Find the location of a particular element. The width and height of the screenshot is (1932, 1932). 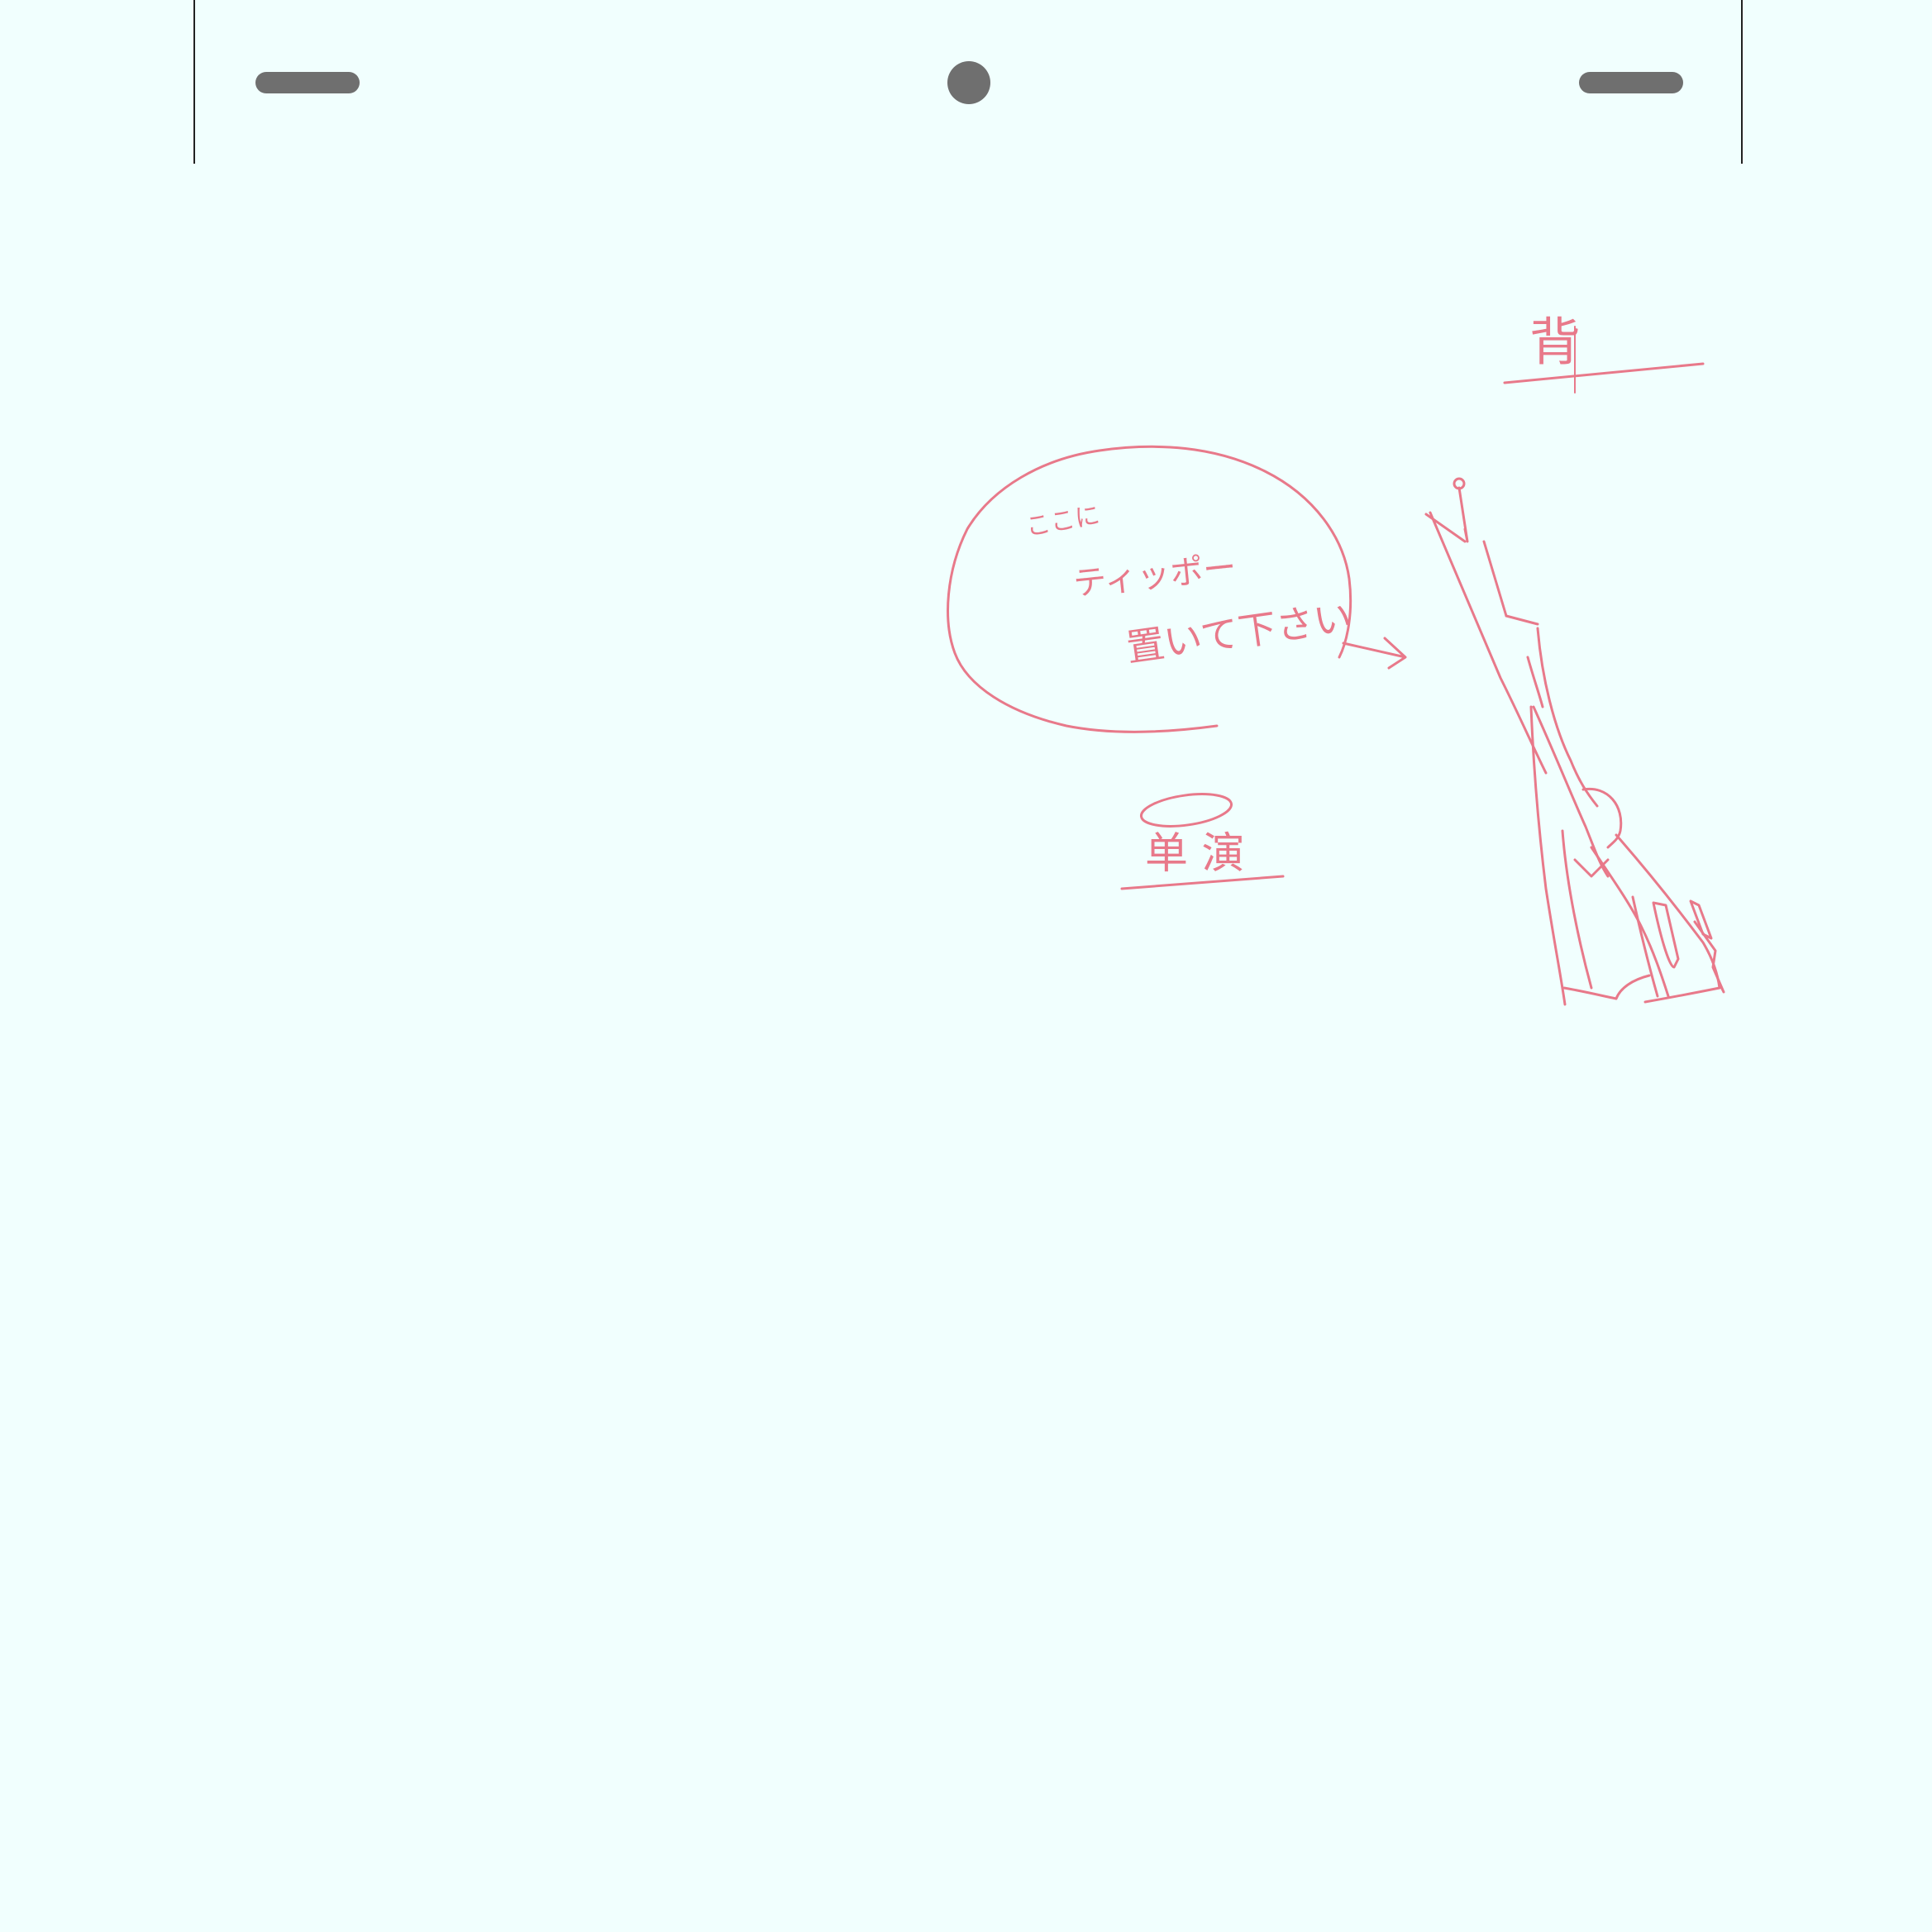

label-top-right: 背 is located at coordinates (1555, 342).